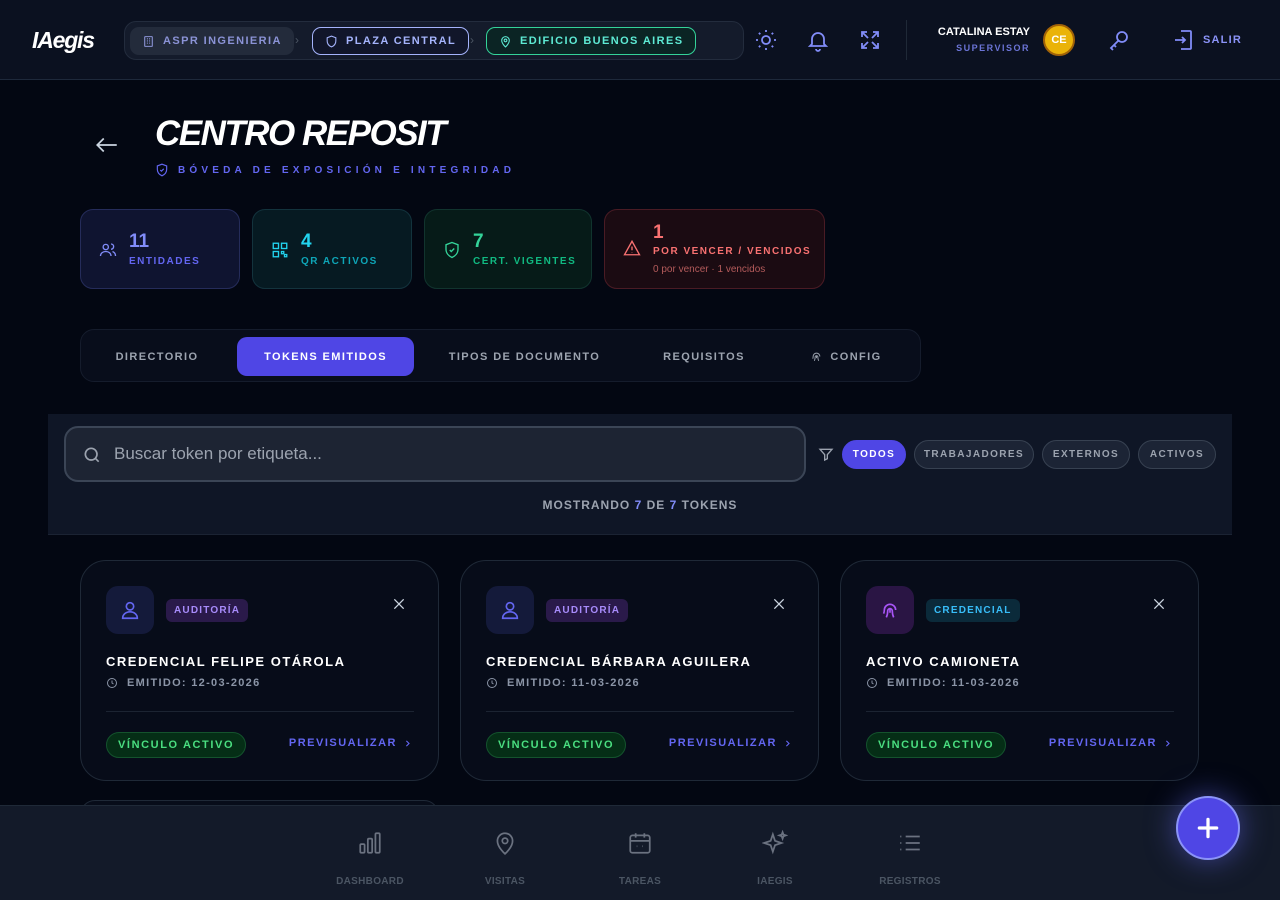  What do you see at coordinates (92, 455) in the screenshot?
I see `search-icon` at bounding box center [92, 455].